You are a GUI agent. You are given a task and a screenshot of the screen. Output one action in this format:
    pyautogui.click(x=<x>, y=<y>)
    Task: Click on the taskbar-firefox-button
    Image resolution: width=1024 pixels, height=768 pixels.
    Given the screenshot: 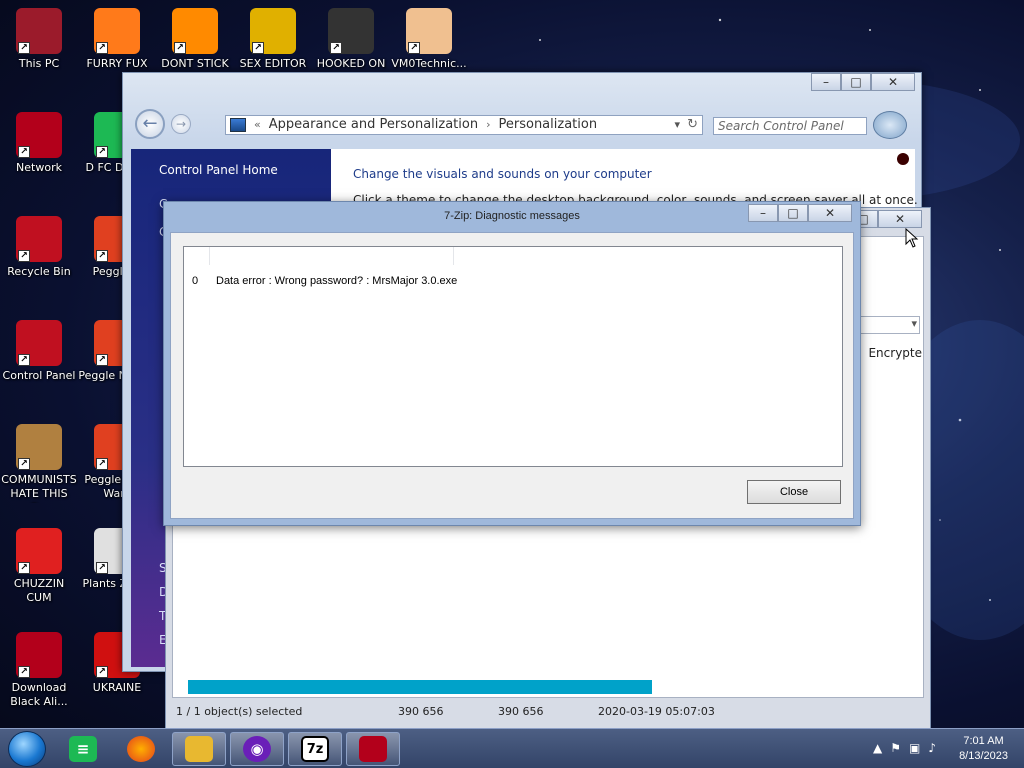 What is the action you would take?
    pyautogui.click(x=141, y=749)
    